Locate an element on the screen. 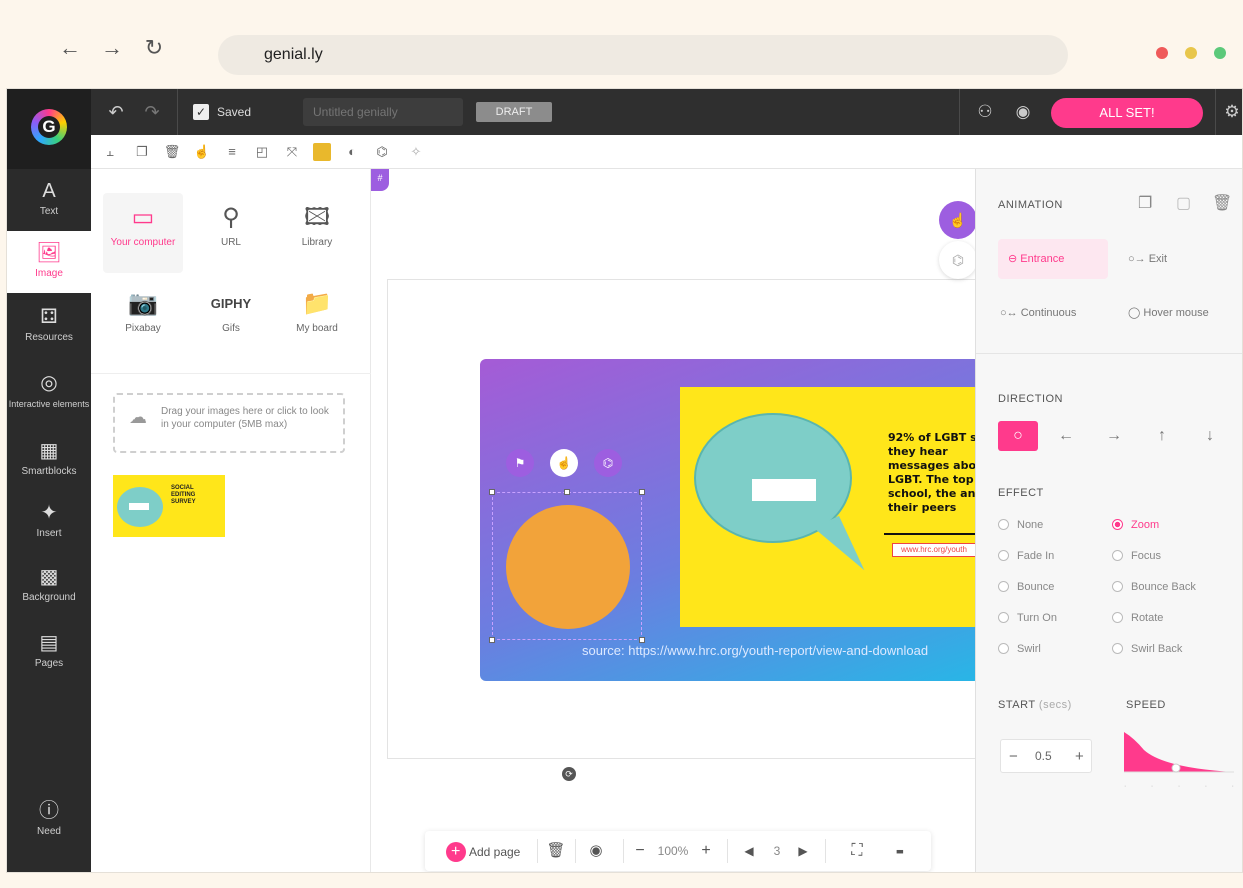 The width and height of the screenshot is (1243, 888). effect-option: None is located at coordinates (1020, 525).